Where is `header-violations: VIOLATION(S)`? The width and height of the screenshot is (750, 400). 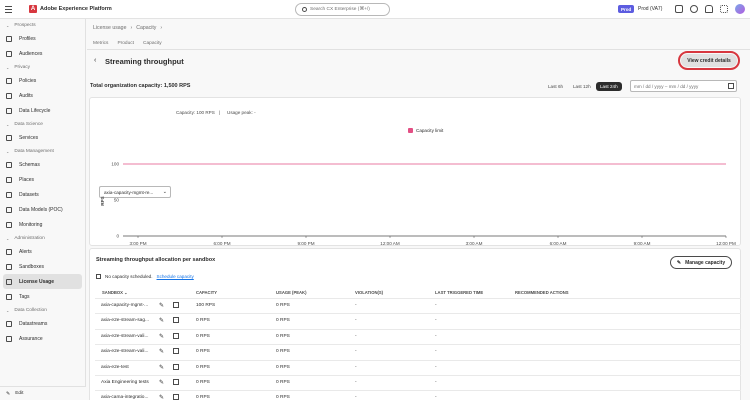 header-violations: VIOLATION(S) is located at coordinates (369, 292).